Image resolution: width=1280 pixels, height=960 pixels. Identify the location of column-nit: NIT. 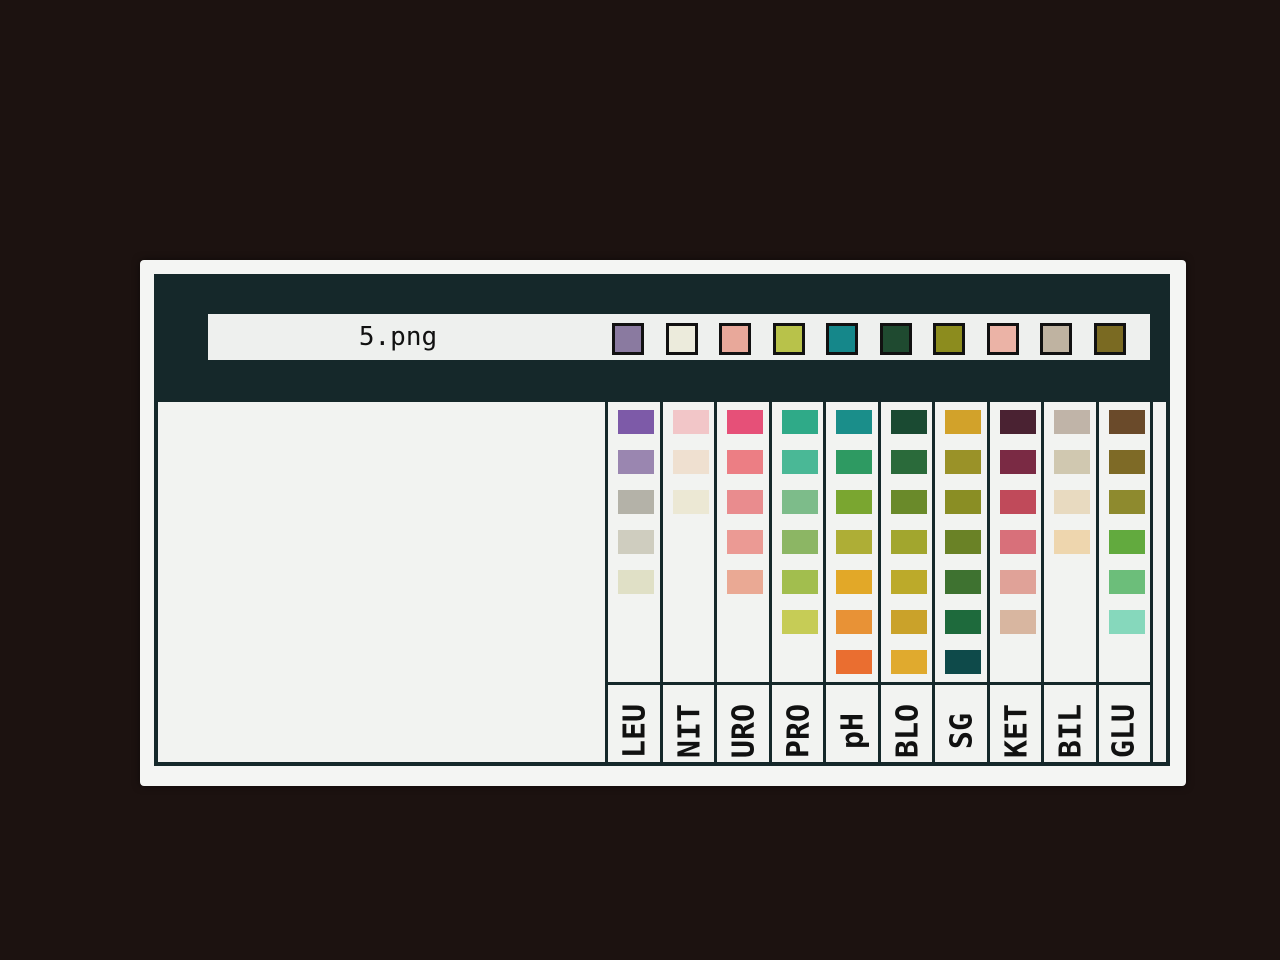
(688, 584).